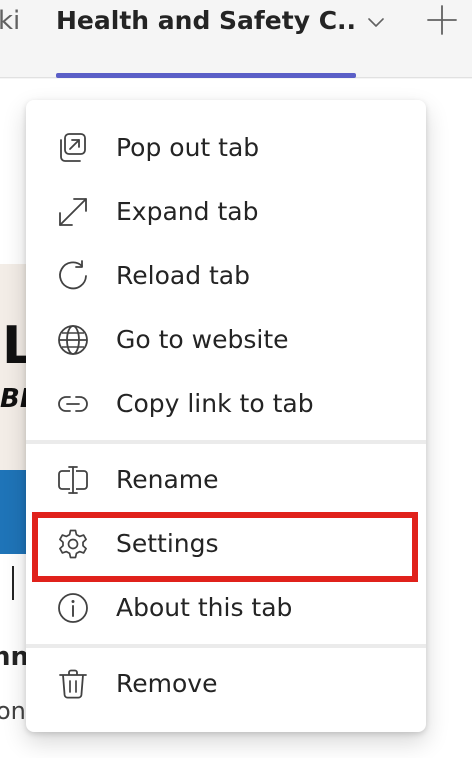 The image size is (472, 758). I want to click on link-icon, so click(73, 404).